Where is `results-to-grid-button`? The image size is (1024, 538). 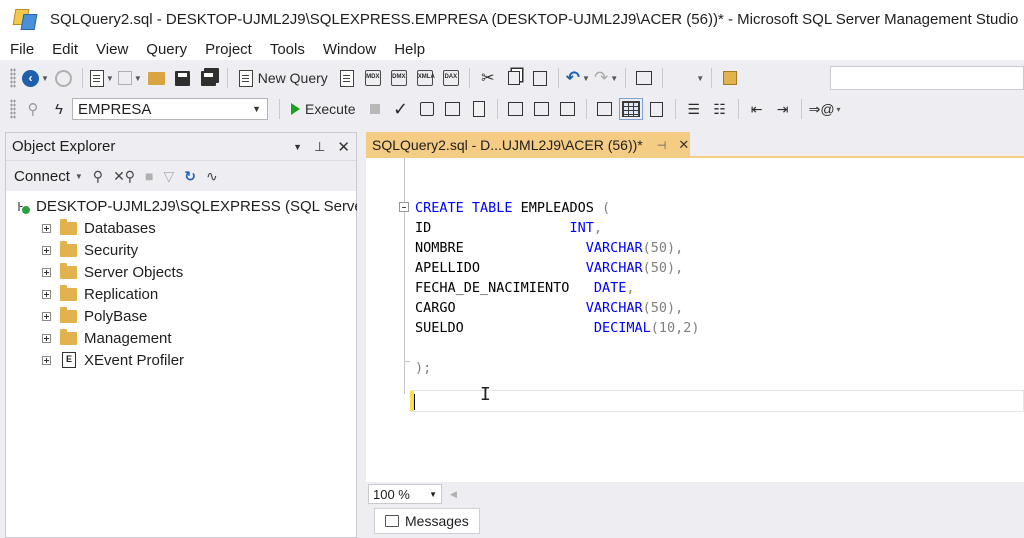
results-to-grid-button is located at coordinates (630, 109).